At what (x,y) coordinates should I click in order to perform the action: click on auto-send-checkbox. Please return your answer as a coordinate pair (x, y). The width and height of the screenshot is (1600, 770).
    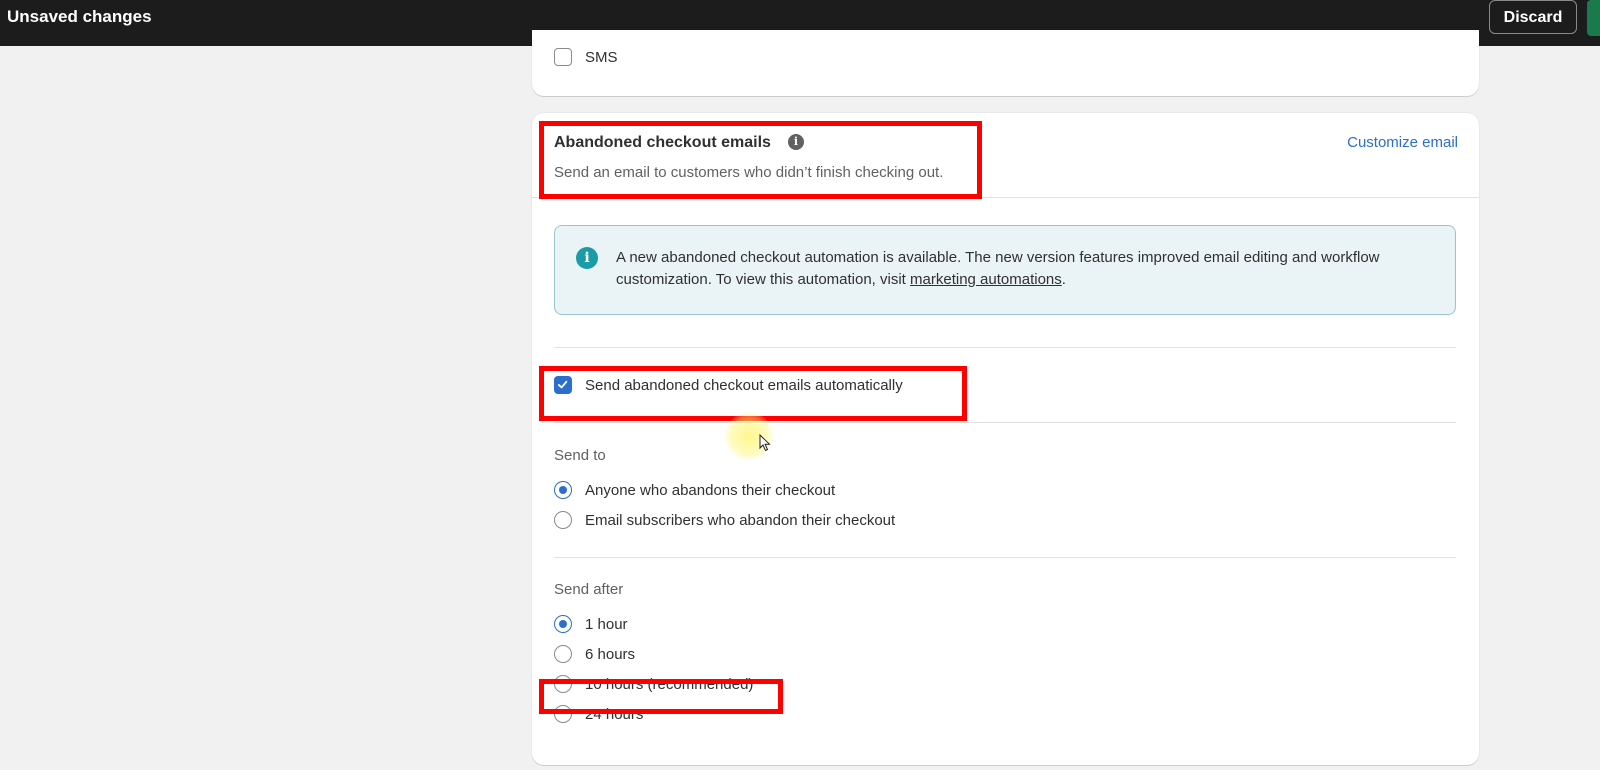
    Looking at the image, I should click on (563, 385).